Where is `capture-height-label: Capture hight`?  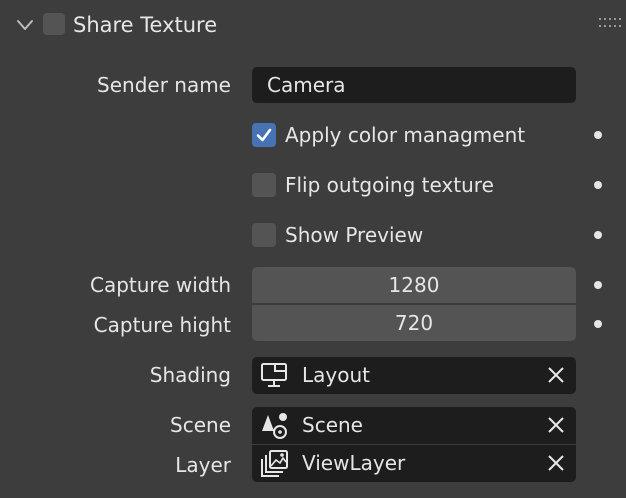 capture-height-label: Capture hight is located at coordinates (162, 325).